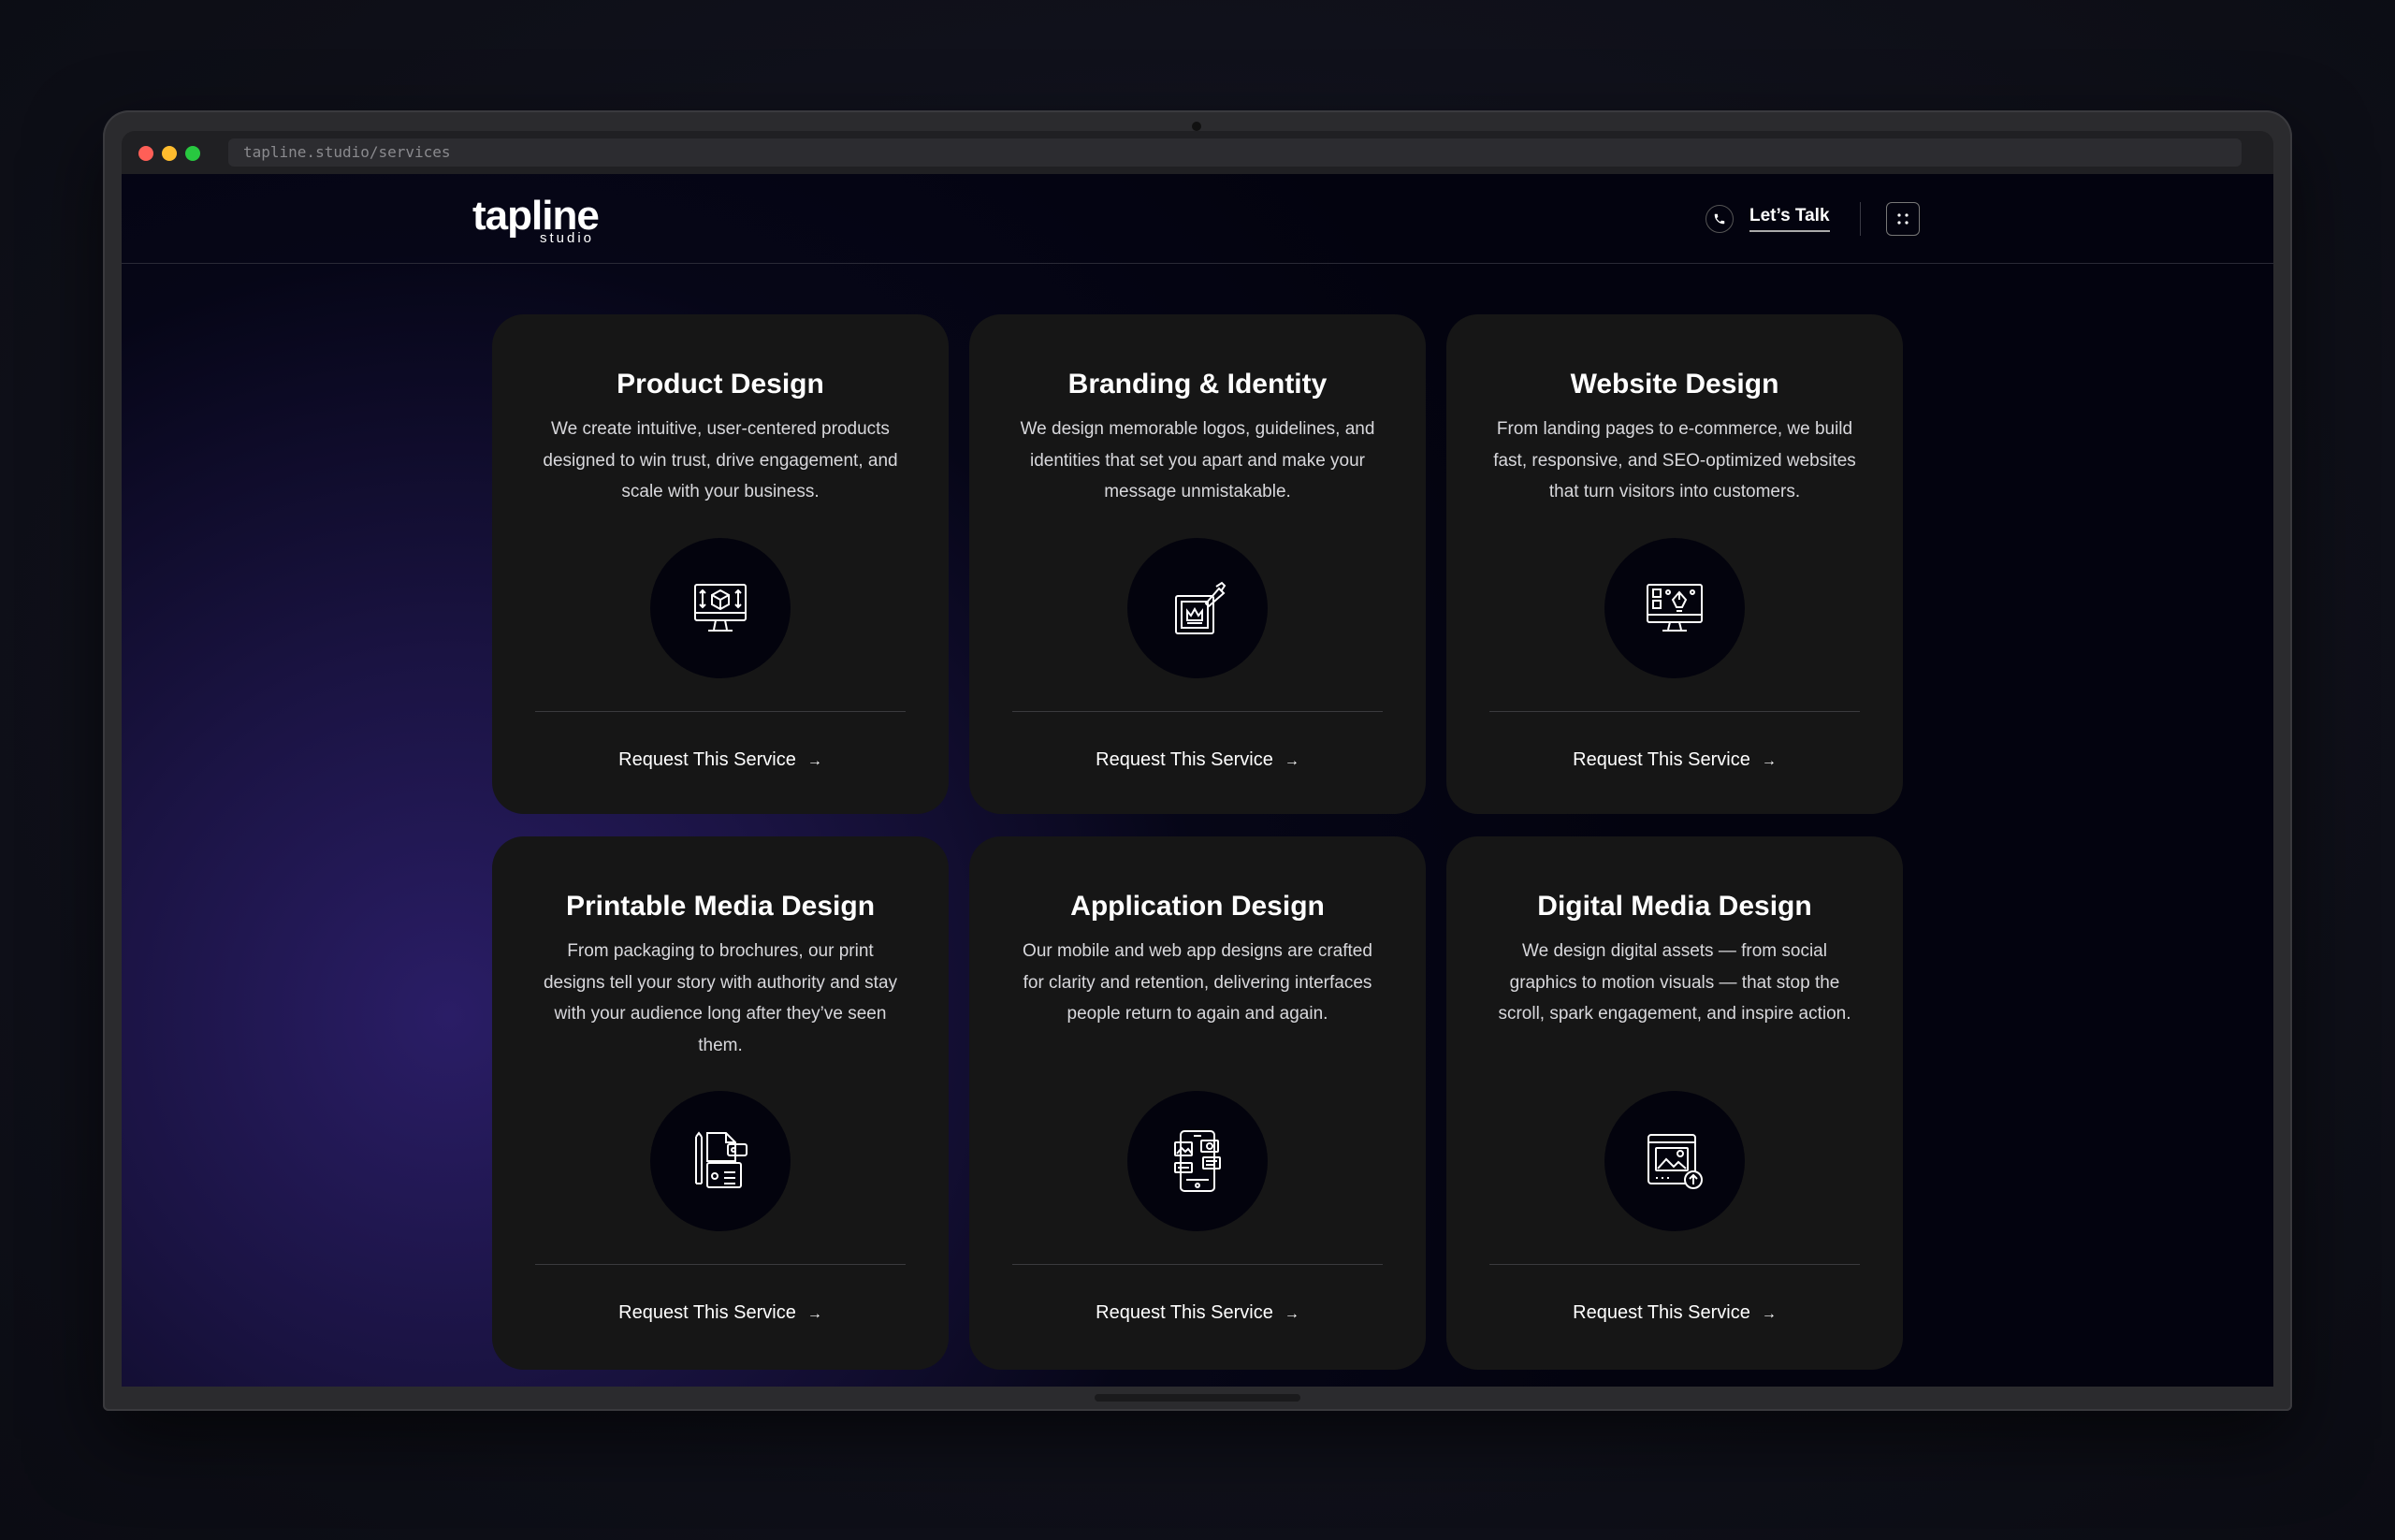 This screenshot has height=1540, width=2395. I want to click on minimize-window-button, so click(169, 154).